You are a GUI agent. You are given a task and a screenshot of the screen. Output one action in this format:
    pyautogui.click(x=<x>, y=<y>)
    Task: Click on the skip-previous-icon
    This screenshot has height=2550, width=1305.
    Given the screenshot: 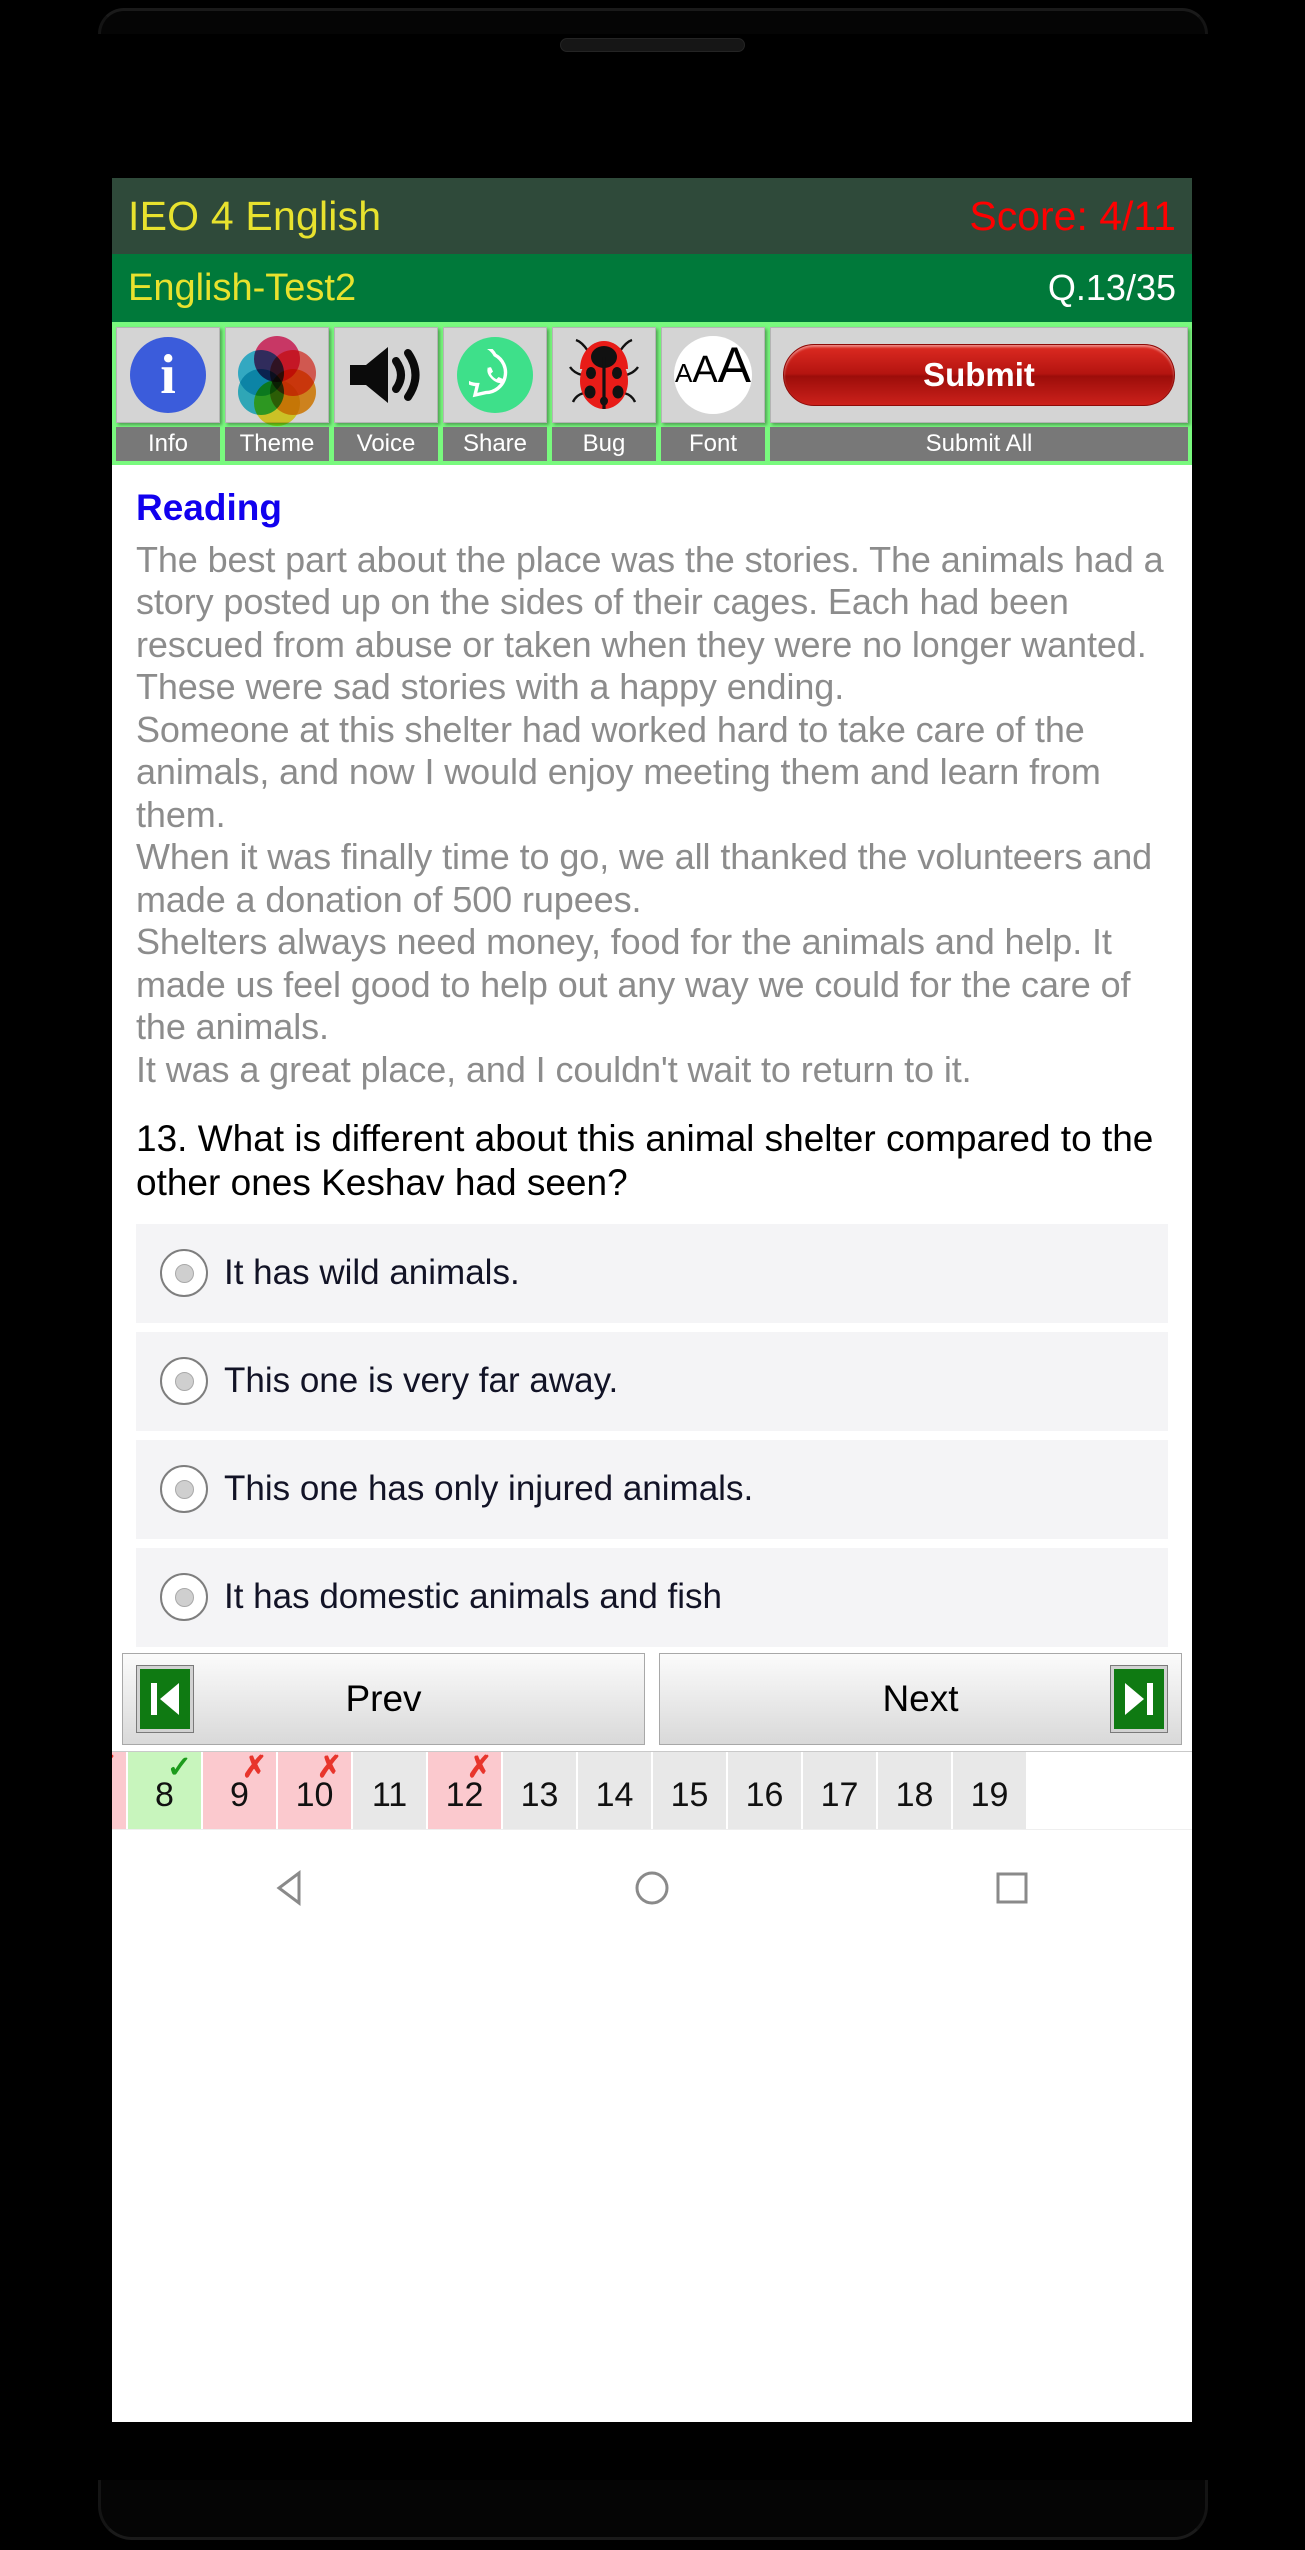 What is the action you would take?
    pyautogui.click(x=165, y=1698)
    